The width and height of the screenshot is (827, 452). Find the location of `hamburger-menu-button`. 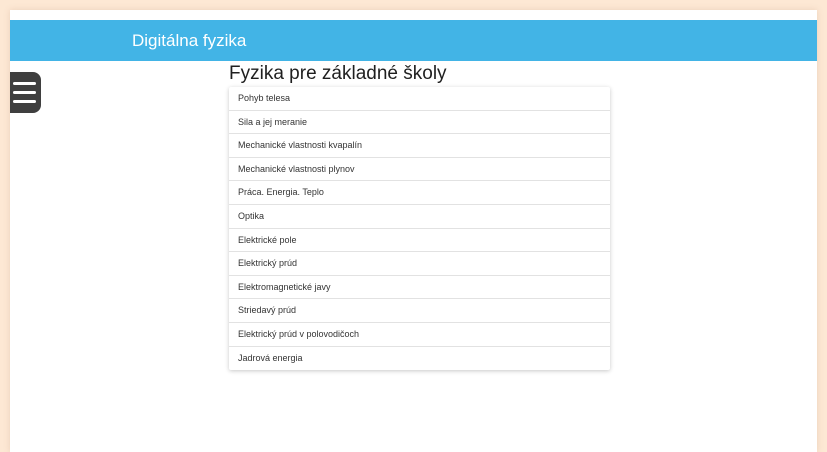

hamburger-menu-button is located at coordinates (25, 92).